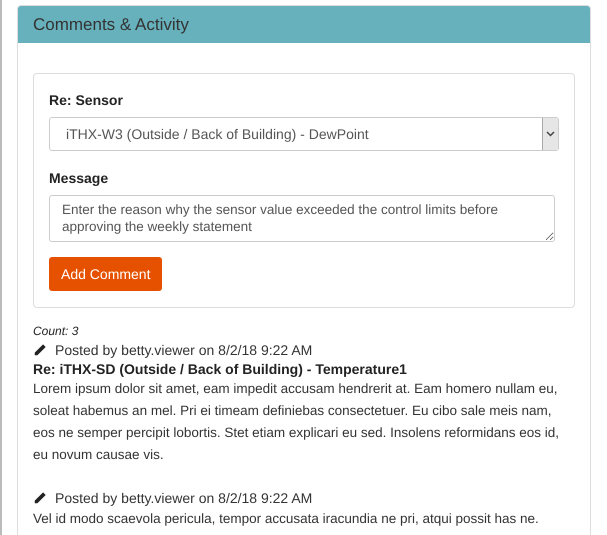  Describe the element at coordinates (220, 369) in the screenshot. I see `comment-subject: Re: iTHX-SD (Outside / Back of Building) - Temperature1` at that location.